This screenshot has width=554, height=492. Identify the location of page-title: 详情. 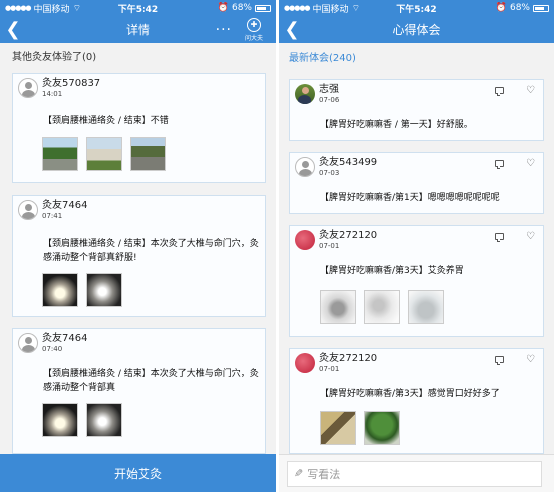
(137, 30).